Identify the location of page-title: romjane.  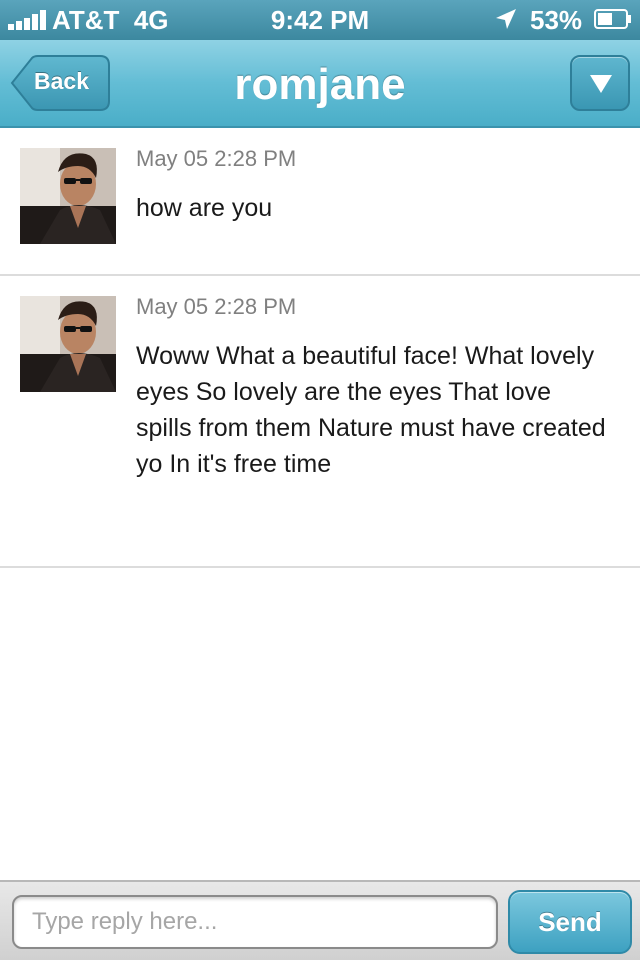
(320, 84).